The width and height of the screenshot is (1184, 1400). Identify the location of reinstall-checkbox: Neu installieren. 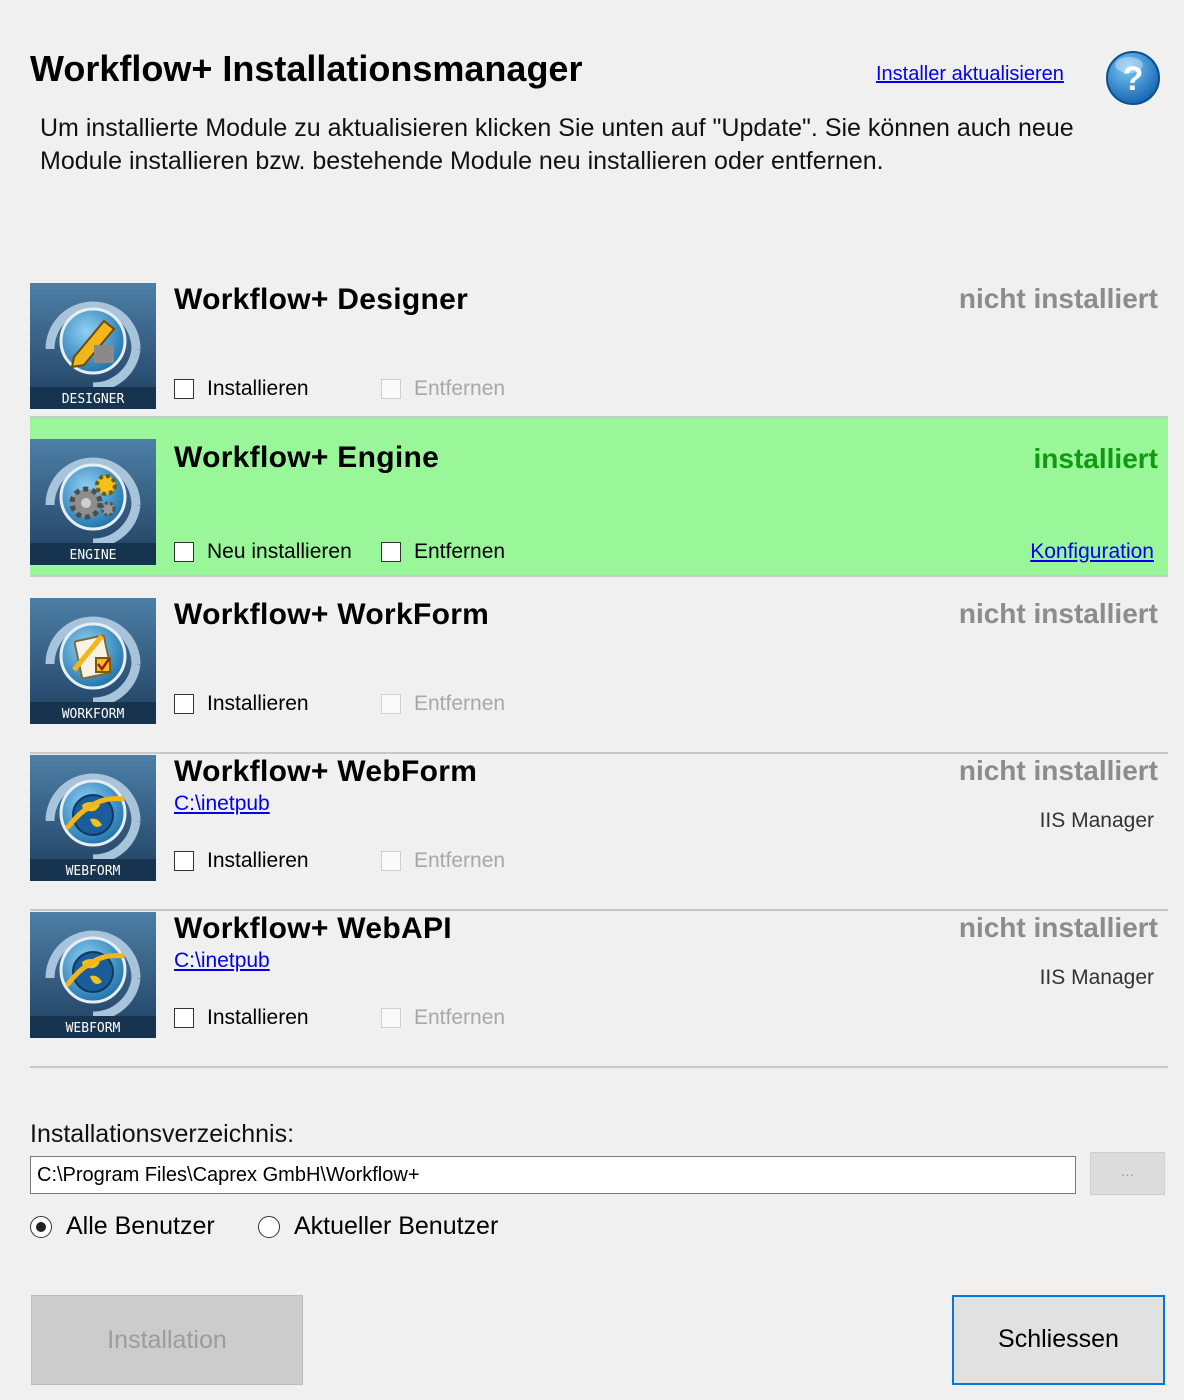
(263, 552).